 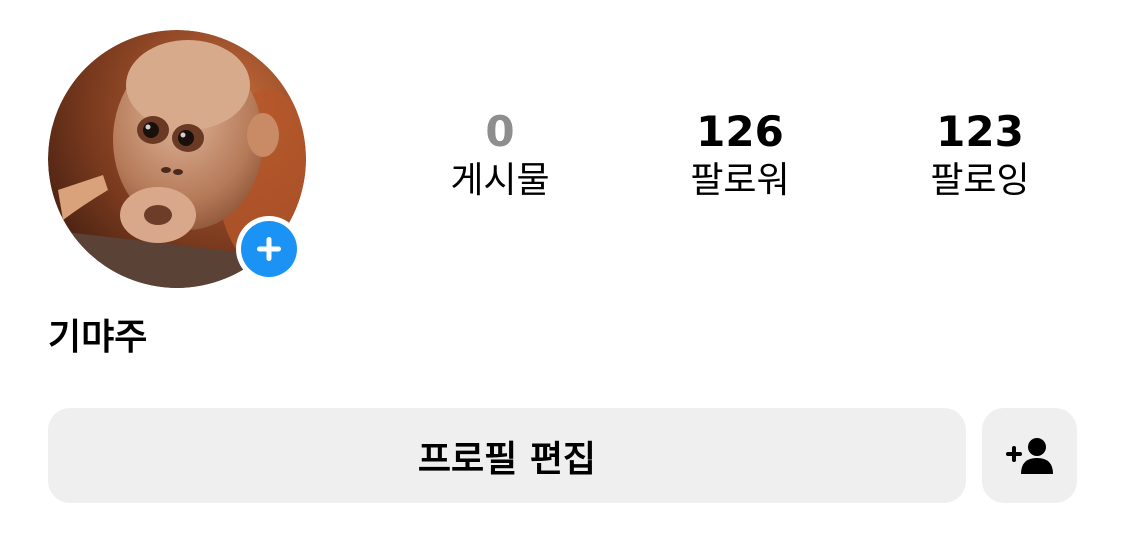 What do you see at coordinates (740, 180) in the screenshot?
I see `followers-label: 팔로워` at bounding box center [740, 180].